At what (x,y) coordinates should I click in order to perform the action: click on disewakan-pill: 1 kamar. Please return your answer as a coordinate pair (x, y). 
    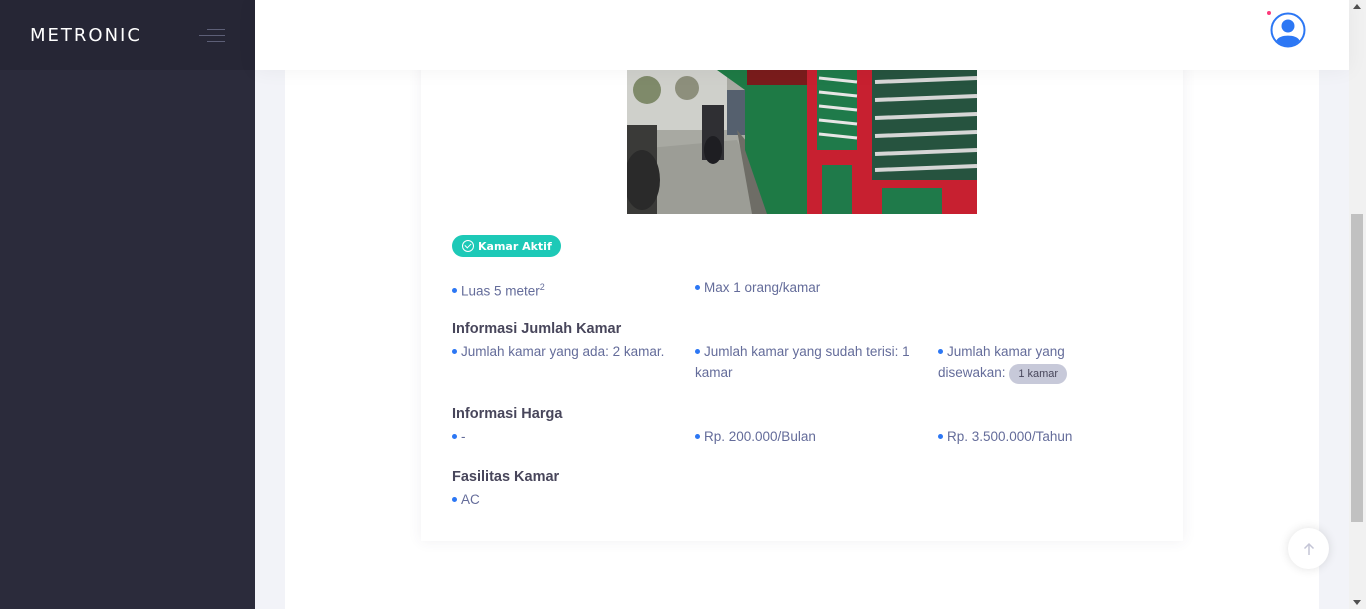
    Looking at the image, I should click on (1038, 374).